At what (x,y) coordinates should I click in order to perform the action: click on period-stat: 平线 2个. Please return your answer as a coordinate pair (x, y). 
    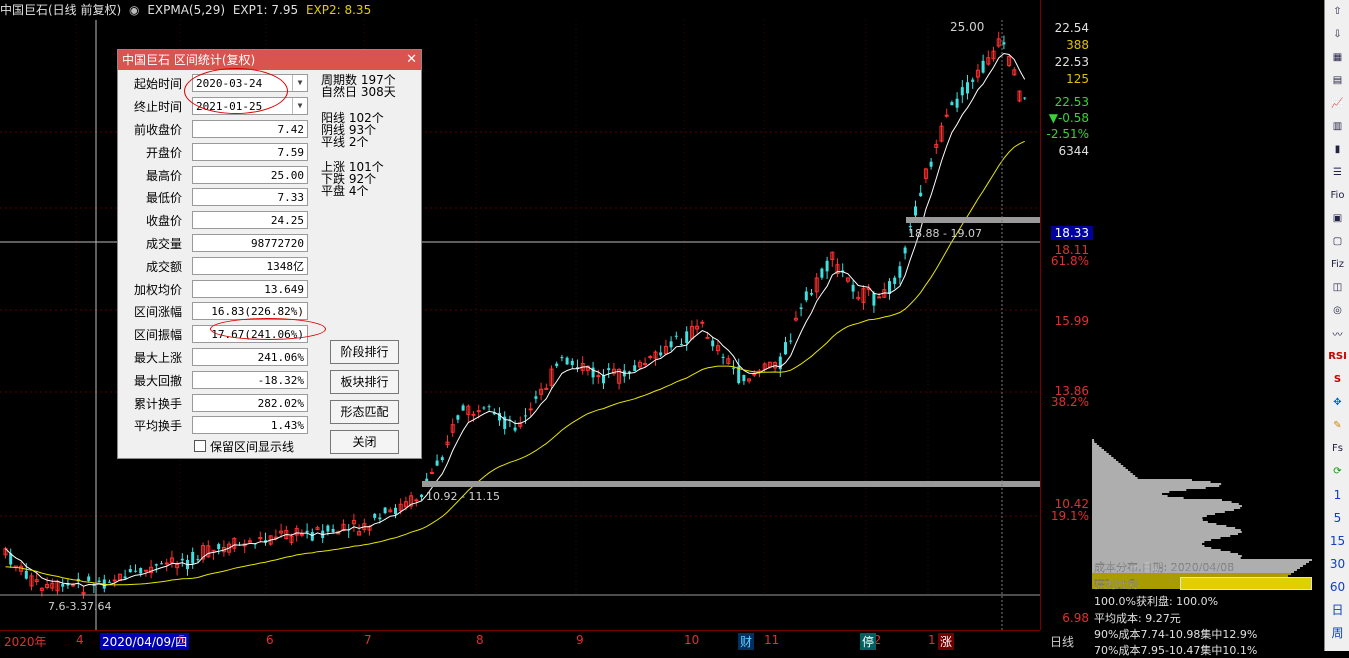
    Looking at the image, I should click on (345, 142).